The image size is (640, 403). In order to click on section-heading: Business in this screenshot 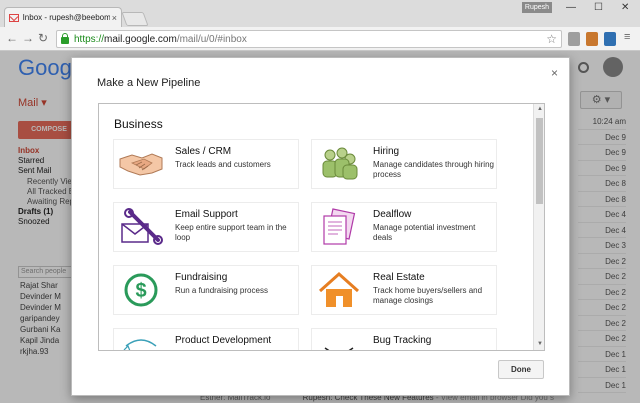, I will do `click(138, 124)`.